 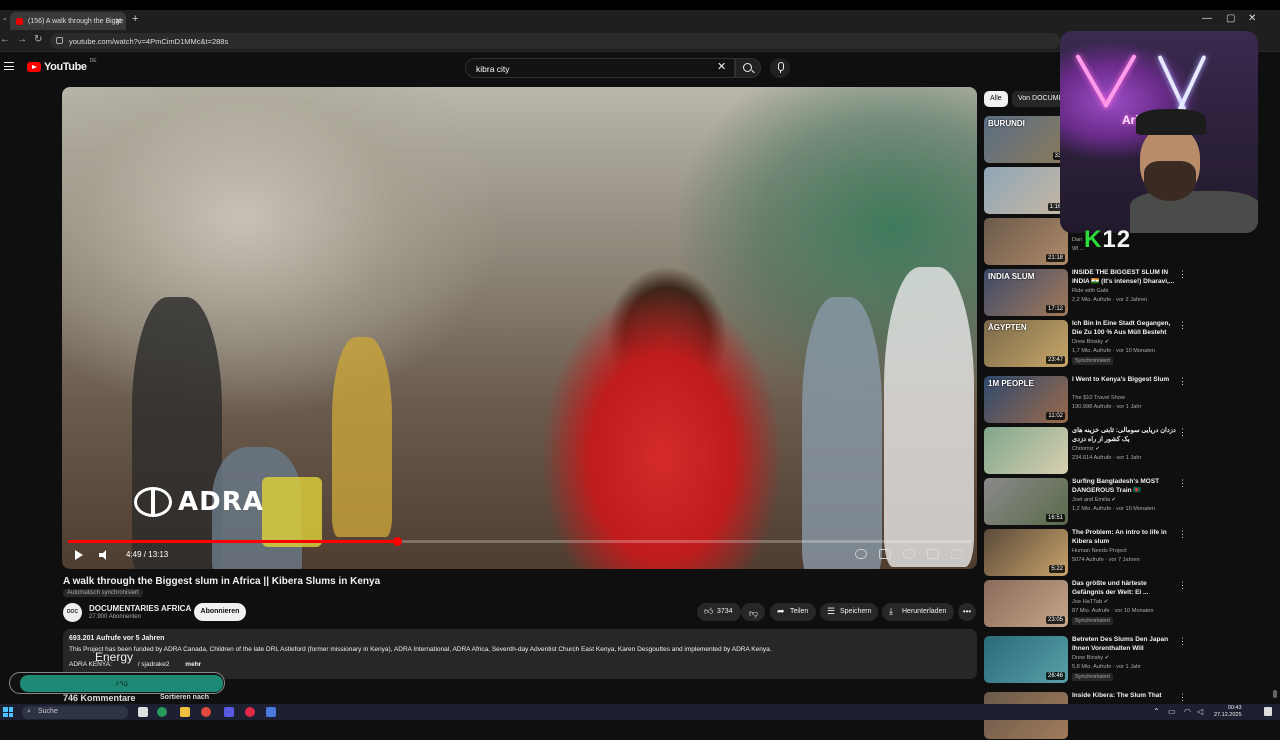 I want to click on page-scrollbar, so click(x=1275, y=400).